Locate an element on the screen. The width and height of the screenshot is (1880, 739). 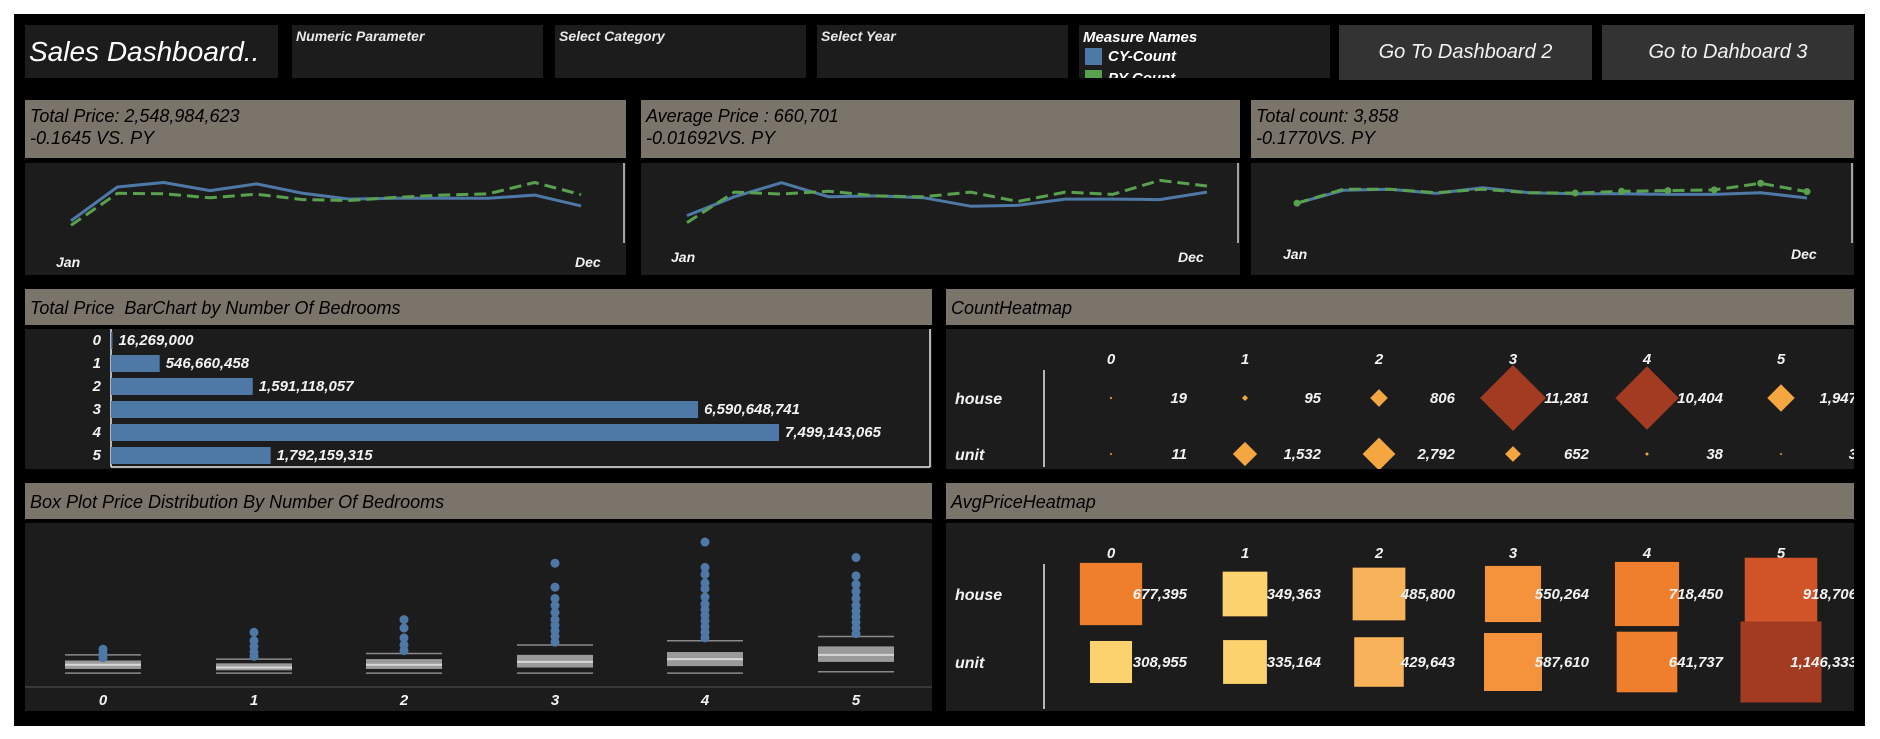
go-to-dashboard-2-button: Go To Dashboard 2 is located at coordinates (1465, 52).